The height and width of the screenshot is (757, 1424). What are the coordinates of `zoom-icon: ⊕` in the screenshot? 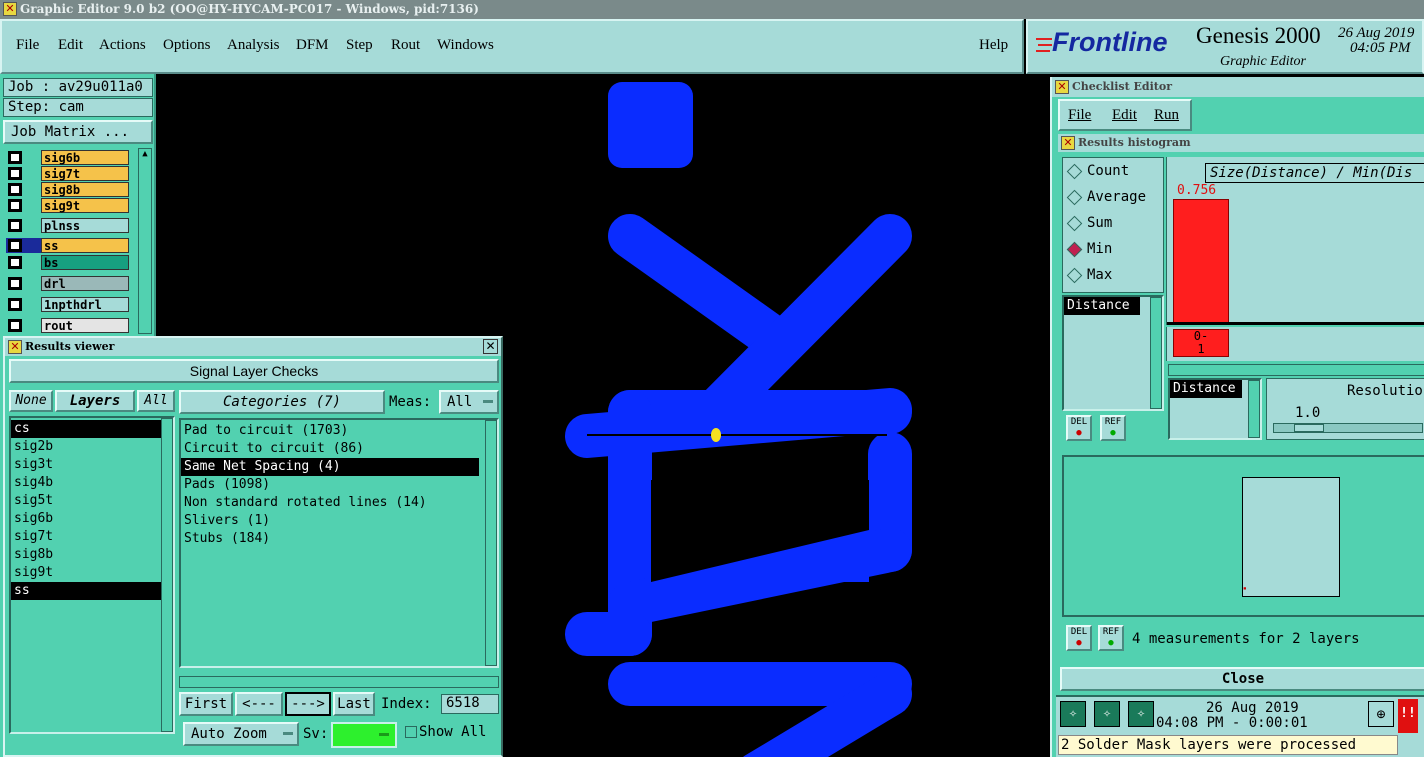 It's located at (1381, 714).